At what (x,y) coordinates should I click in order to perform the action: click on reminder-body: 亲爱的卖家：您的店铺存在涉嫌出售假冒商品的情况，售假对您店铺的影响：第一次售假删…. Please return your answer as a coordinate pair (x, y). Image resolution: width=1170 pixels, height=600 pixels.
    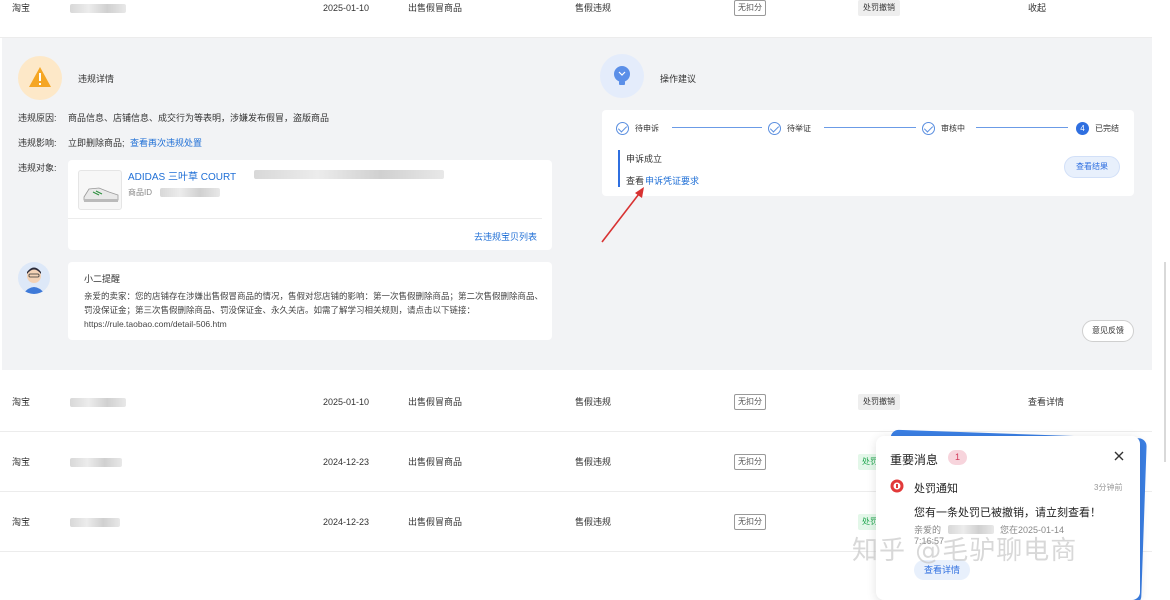
    Looking at the image, I should click on (314, 310).